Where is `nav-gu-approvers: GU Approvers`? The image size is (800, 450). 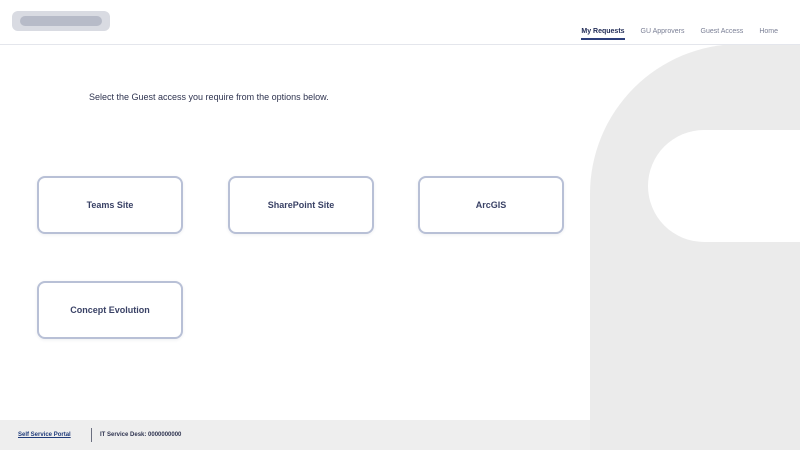
nav-gu-approvers: GU Approvers is located at coordinates (663, 34).